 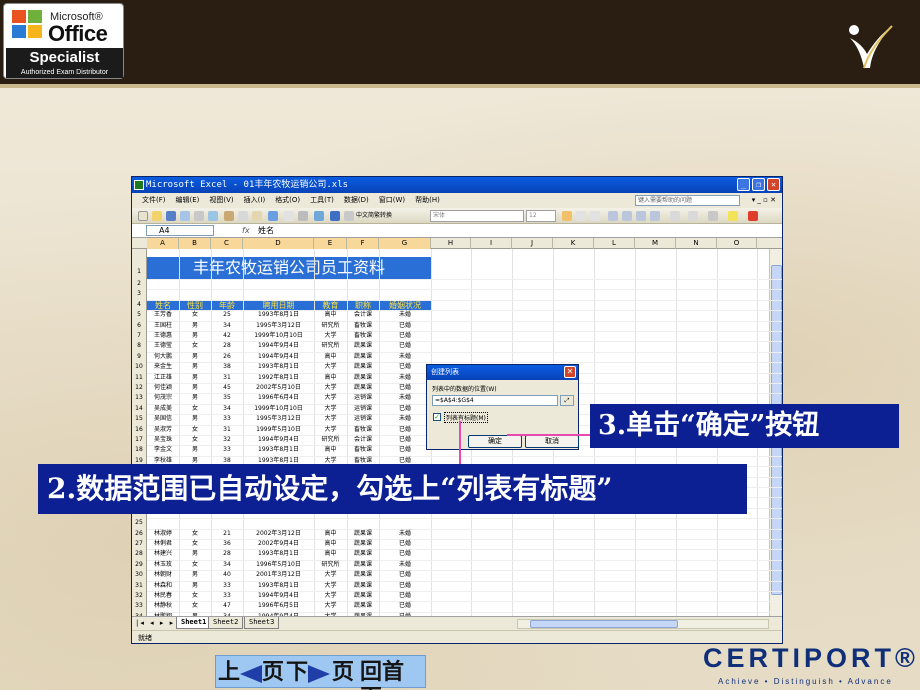 What do you see at coordinates (163, 419) in the screenshot?
I see `table-cell: 吴国信` at bounding box center [163, 419].